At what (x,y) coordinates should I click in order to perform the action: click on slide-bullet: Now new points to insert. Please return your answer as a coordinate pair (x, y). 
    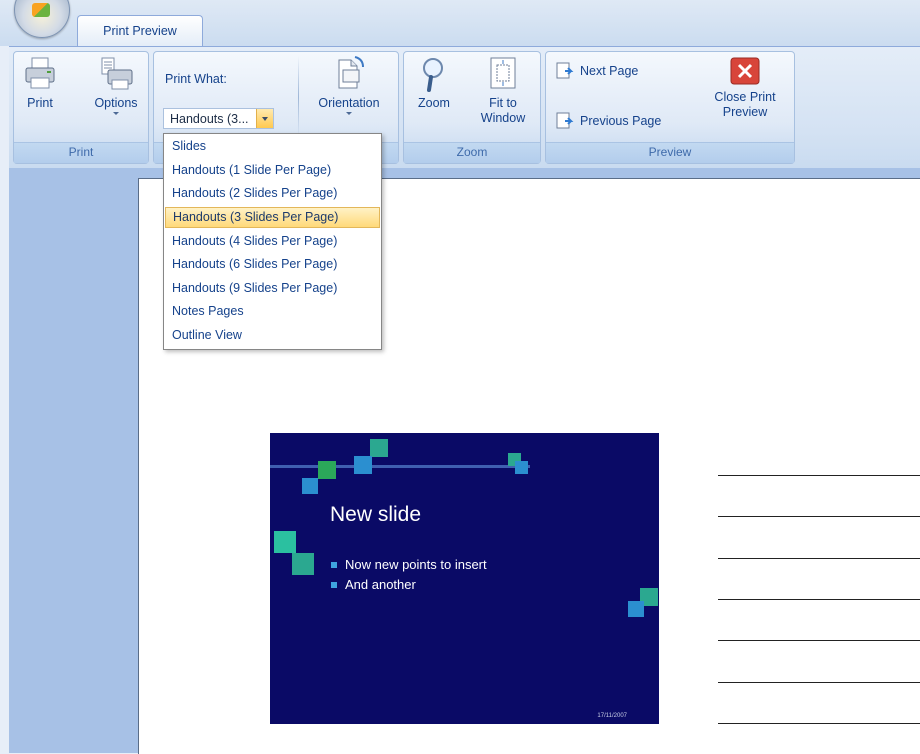
    Looking at the image, I should click on (408, 565).